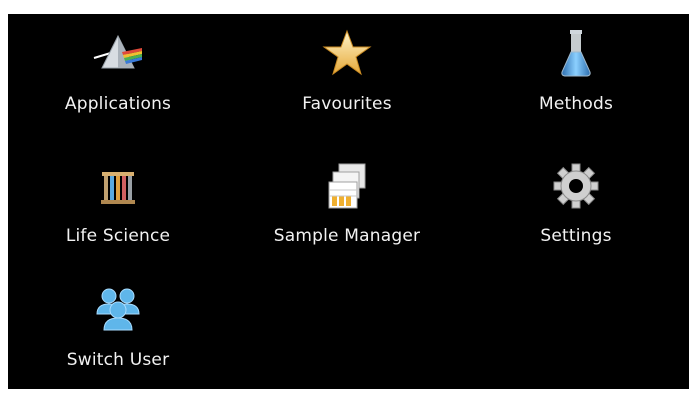 The height and width of the screenshot is (404, 689). I want to click on menu-item-sample-manager: Sample Manager, so click(347, 220).